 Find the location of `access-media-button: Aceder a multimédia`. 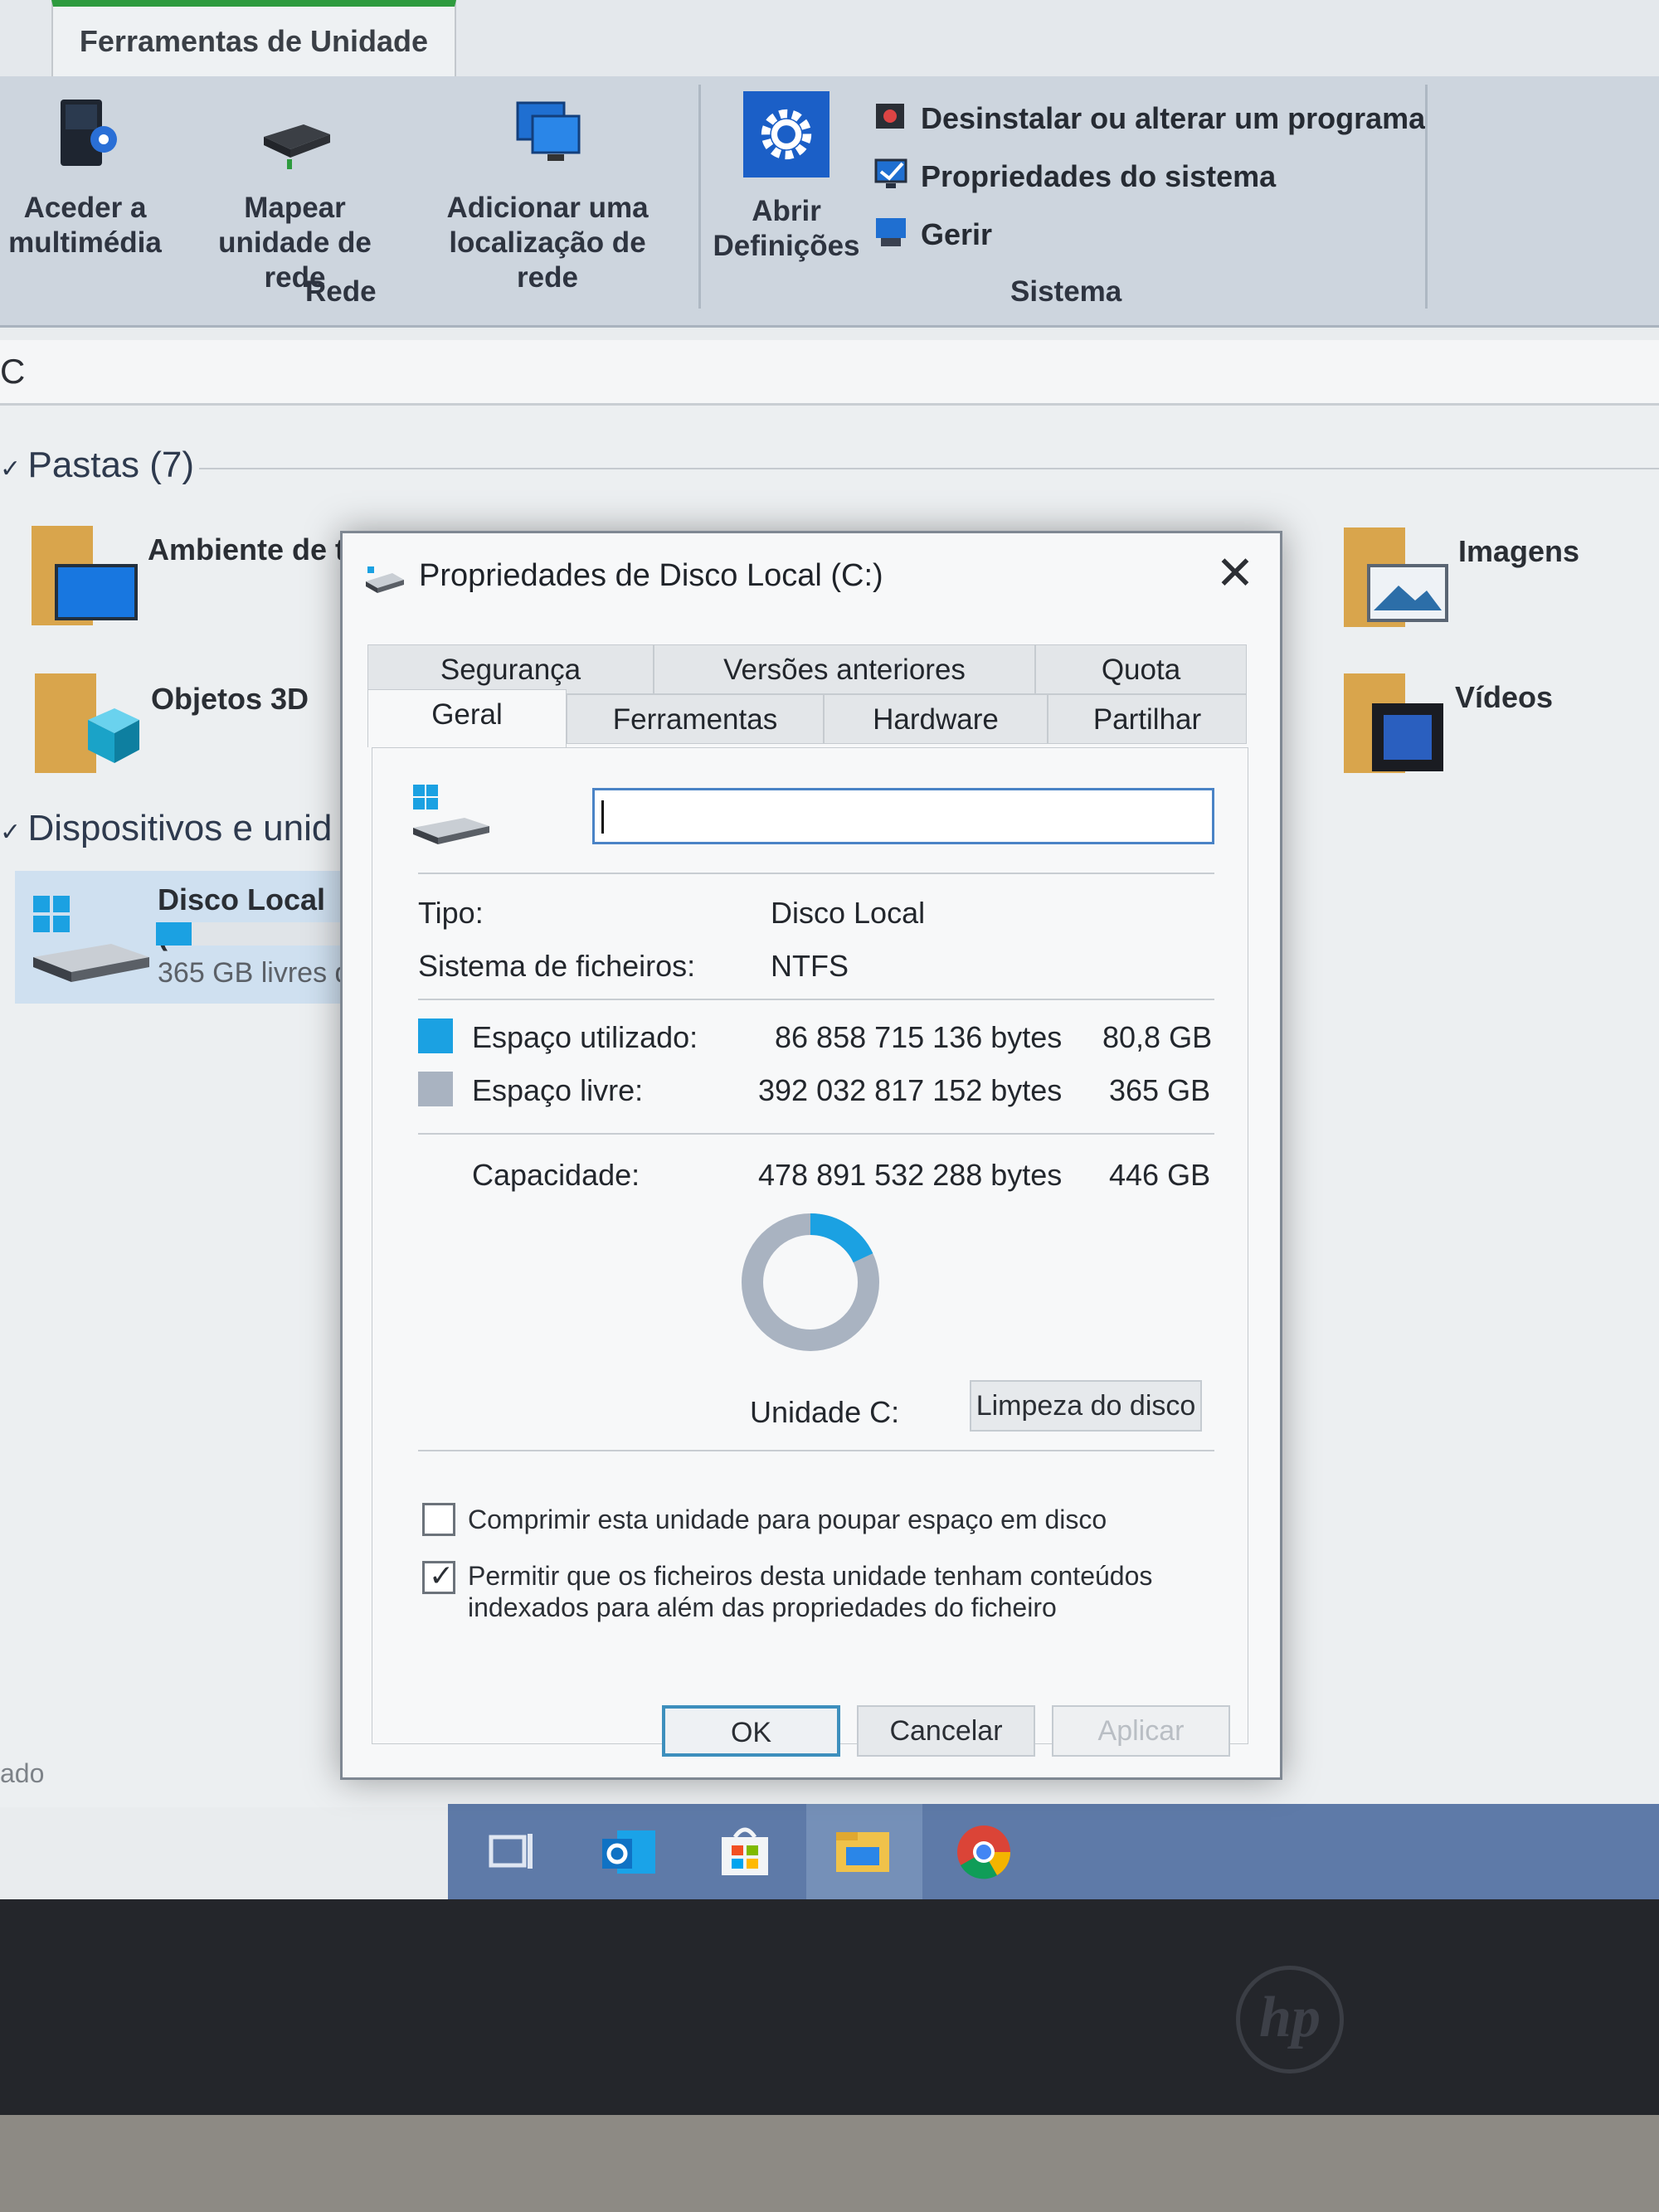

access-media-button: Aceder a multimédia is located at coordinates (85, 175).